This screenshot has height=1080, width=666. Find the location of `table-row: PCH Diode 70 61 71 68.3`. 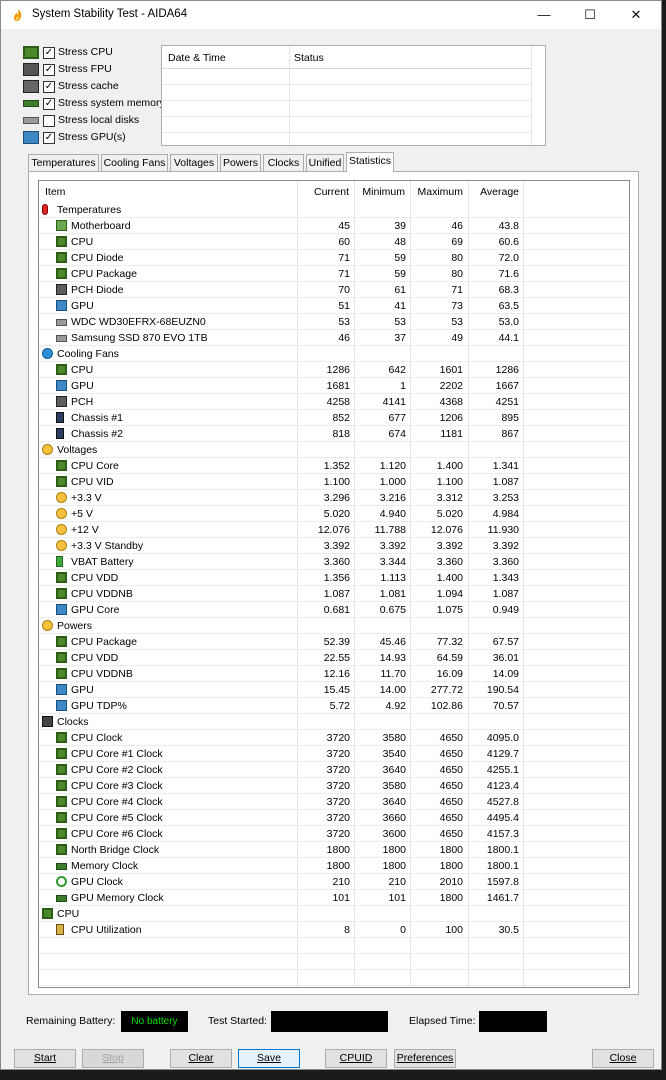

table-row: PCH Diode 70 61 71 68.3 is located at coordinates (334, 290).